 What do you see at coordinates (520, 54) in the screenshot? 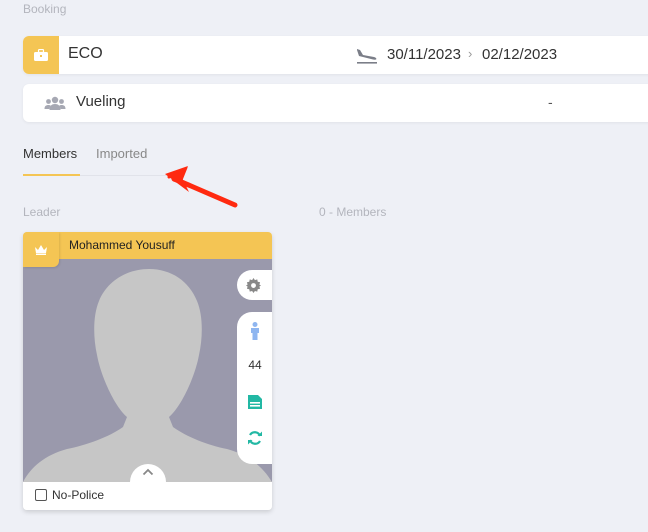
I see `date-to: 02/12/2023` at bounding box center [520, 54].